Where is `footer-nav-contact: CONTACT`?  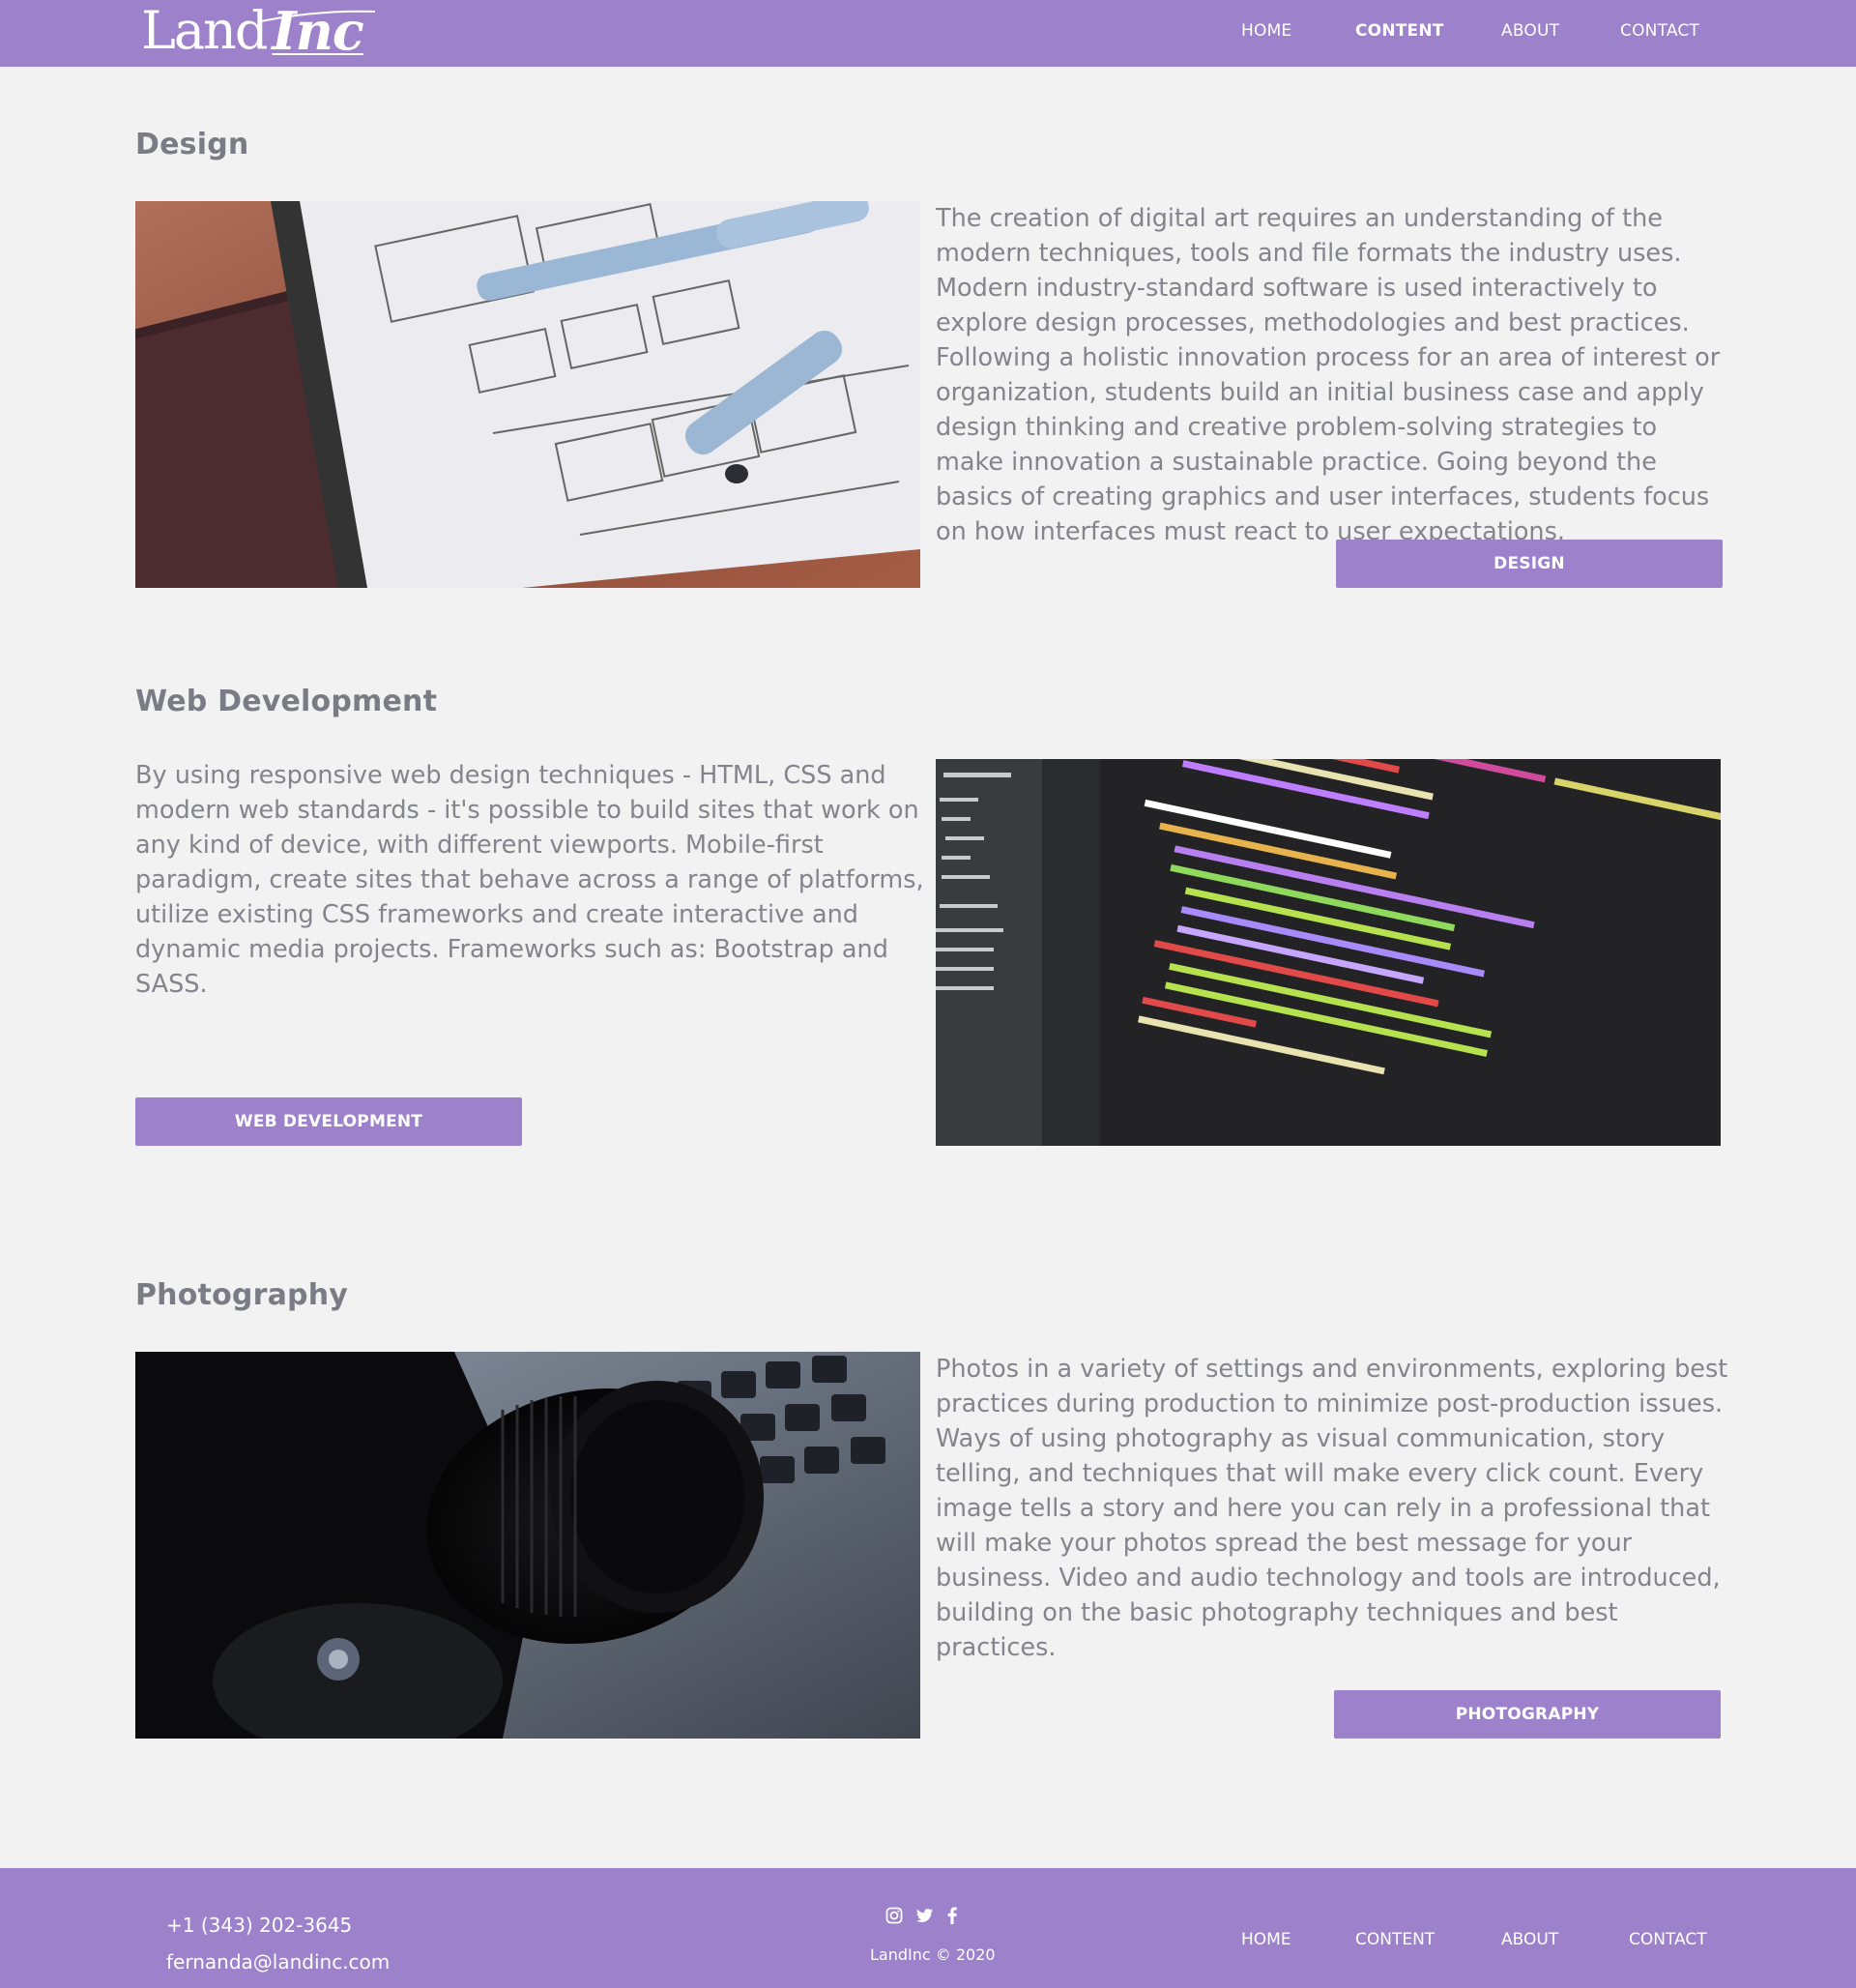 footer-nav-contact: CONTACT is located at coordinates (1668, 1939).